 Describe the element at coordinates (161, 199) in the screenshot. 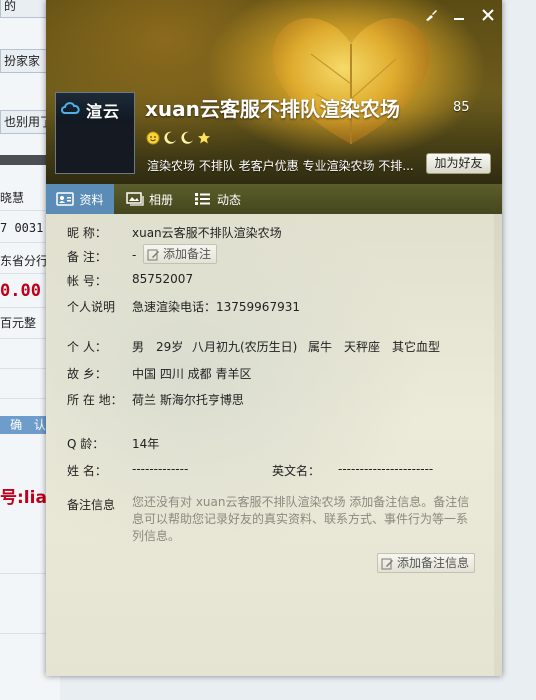

I see `tab-album-label: 相册` at that location.